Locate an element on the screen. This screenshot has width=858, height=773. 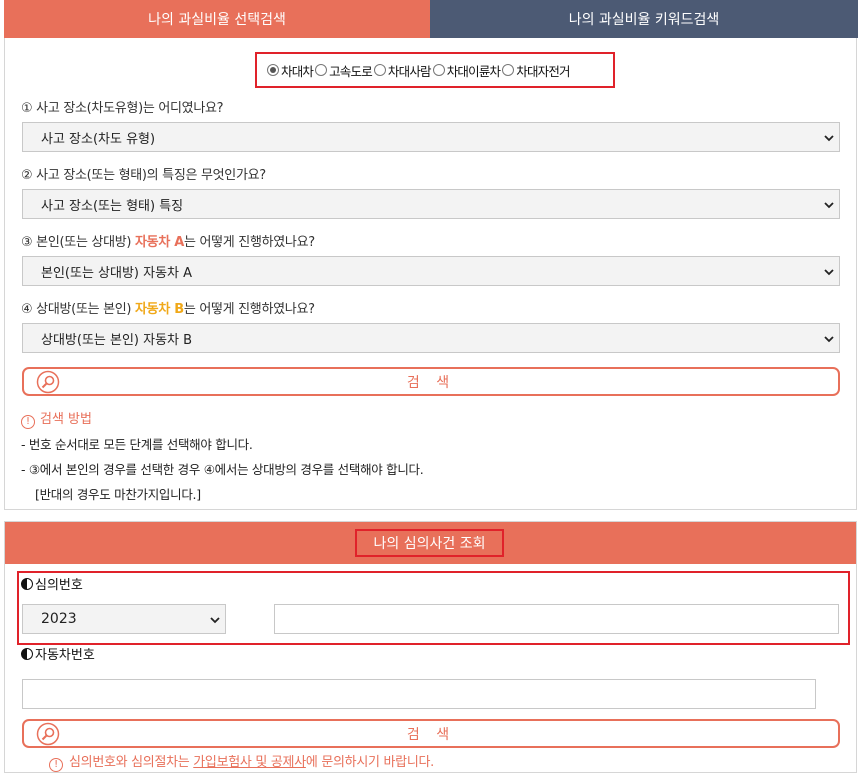
radio-highway: 고속도로 is located at coordinates (344, 70).